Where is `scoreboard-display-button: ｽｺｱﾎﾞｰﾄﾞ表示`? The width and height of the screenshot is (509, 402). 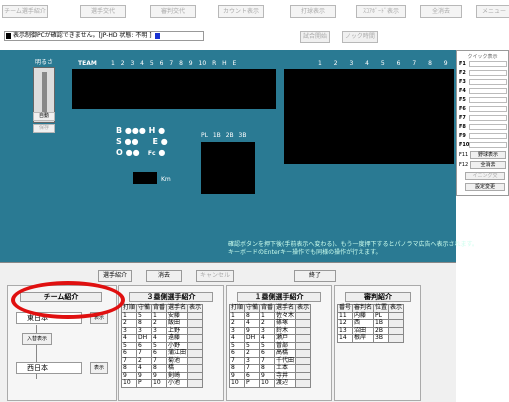
scoreboard-display-button: ｽｺｱﾎﾞｰﾄﾞ表示 is located at coordinates (381, 11).